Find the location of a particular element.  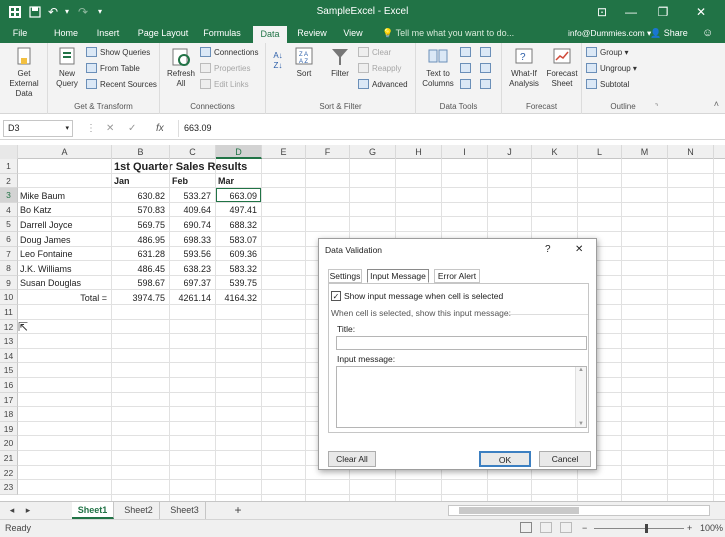

minimize-button: — is located at coordinates (631, 12).